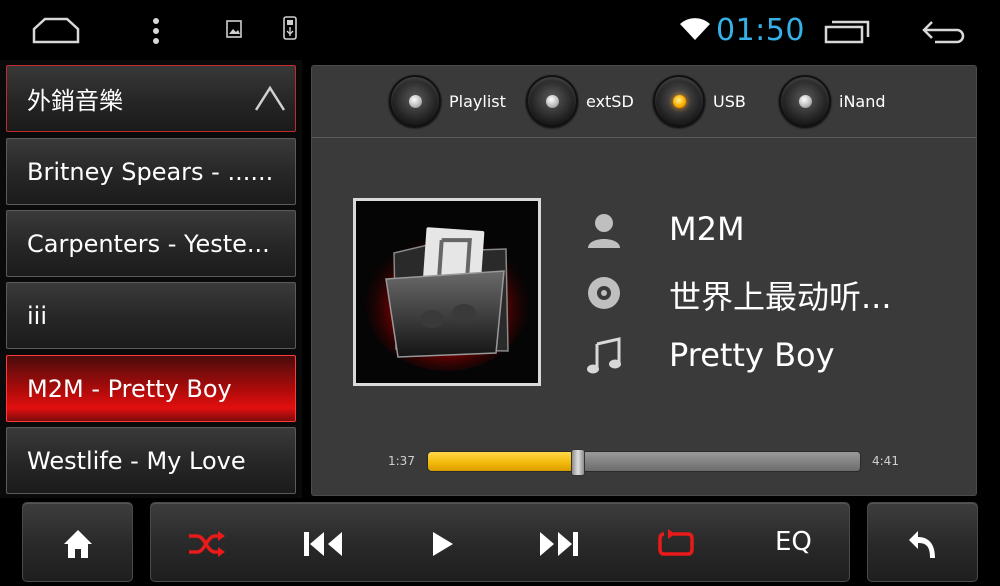 This screenshot has width=1000, height=586. I want to click on playlist-item-label: iii, so click(37, 315).